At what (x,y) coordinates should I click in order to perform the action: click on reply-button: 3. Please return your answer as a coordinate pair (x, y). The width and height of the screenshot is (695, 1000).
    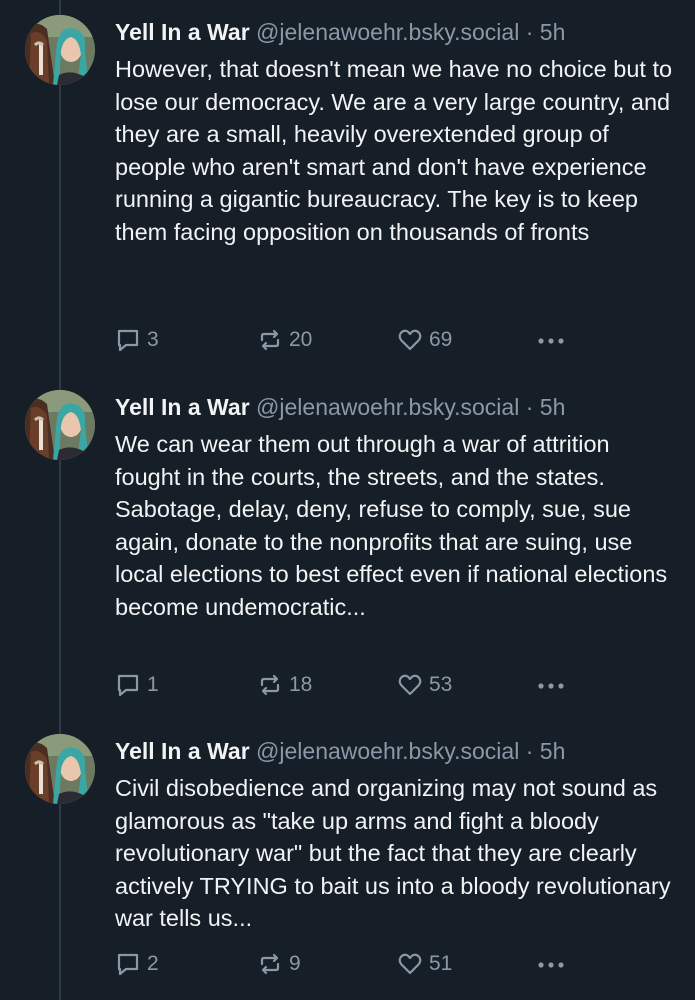
    Looking at the image, I should click on (137, 340).